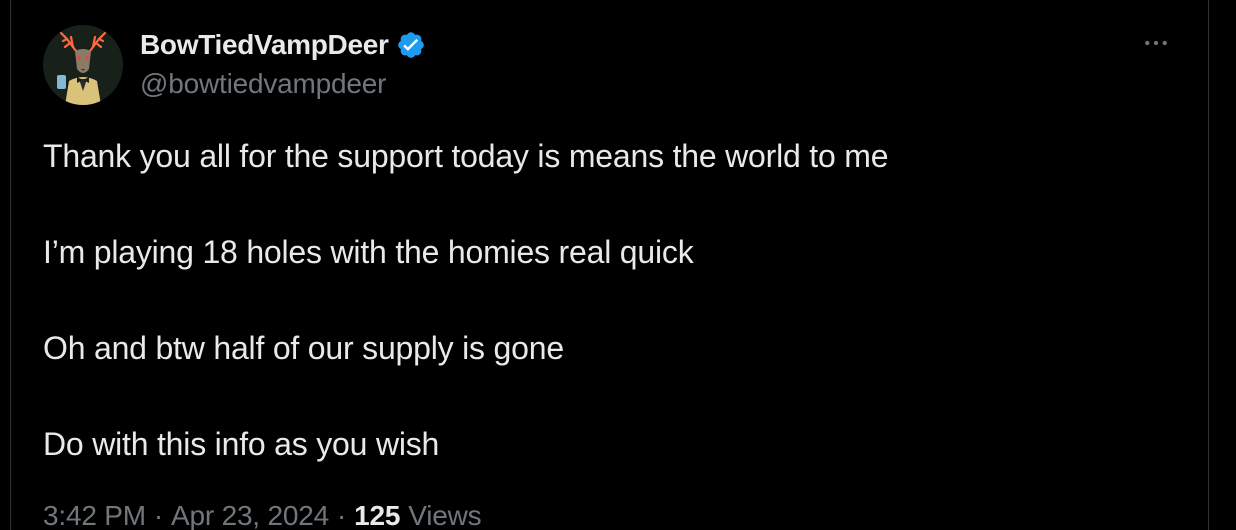 The height and width of the screenshot is (530, 1236). What do you see at coordinates (264, 45) in the screenshot?
I see `display-name: BowTiedVampDeer` at bounding box center [264, 45].